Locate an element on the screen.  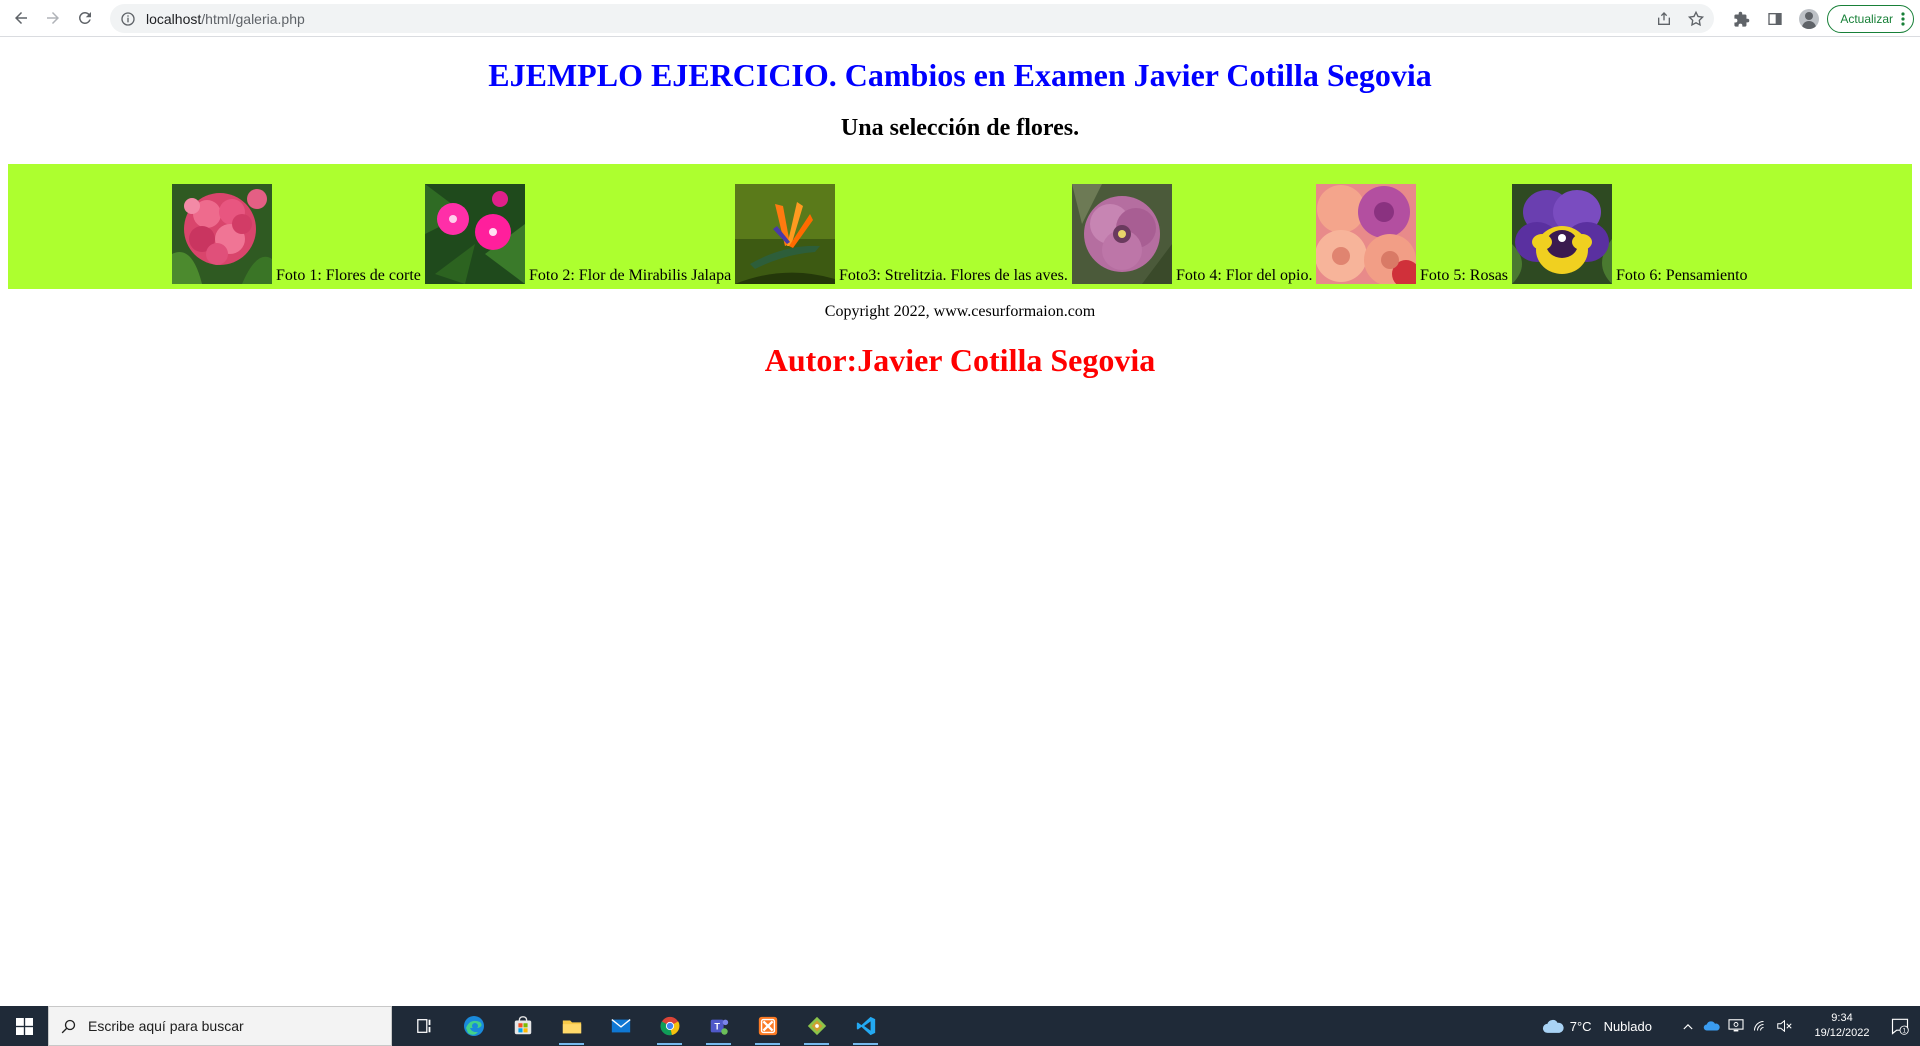
photo-caption: Foto3: Strelitzia. Flores de las aves. is located at coordinates (953, 275).